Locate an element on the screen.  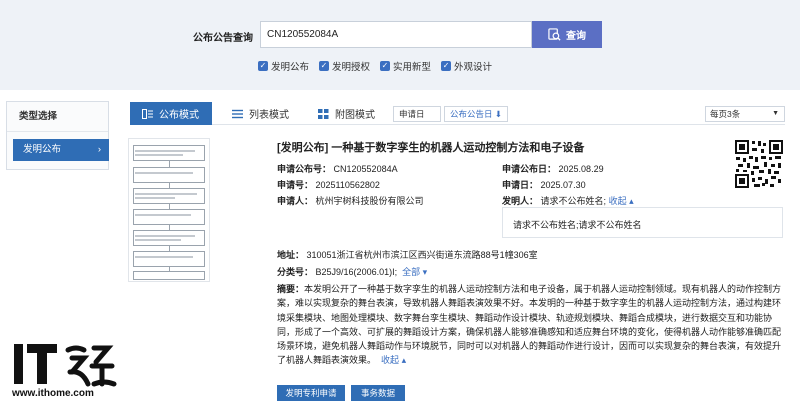
sort-label: 公布公告日 is located at coordinates (471, 114).